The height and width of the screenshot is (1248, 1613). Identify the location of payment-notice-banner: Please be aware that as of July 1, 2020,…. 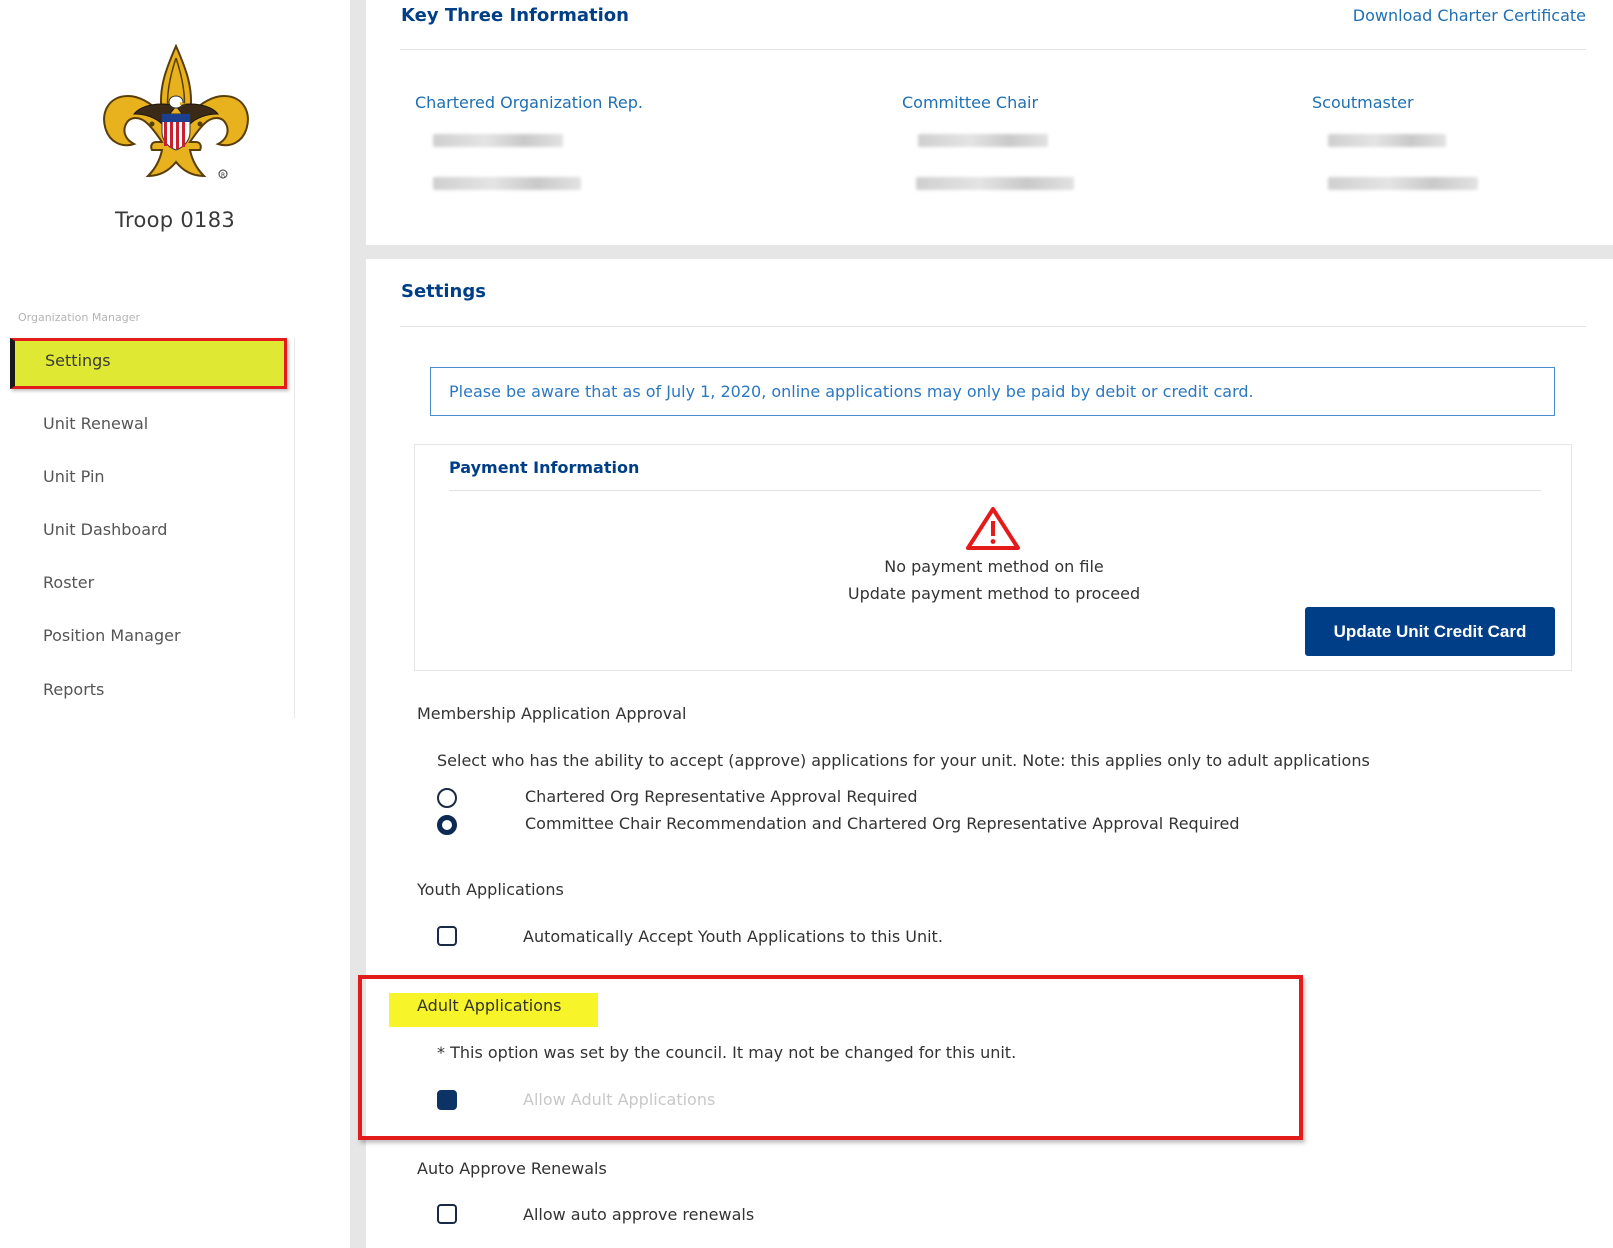
(992, 391).